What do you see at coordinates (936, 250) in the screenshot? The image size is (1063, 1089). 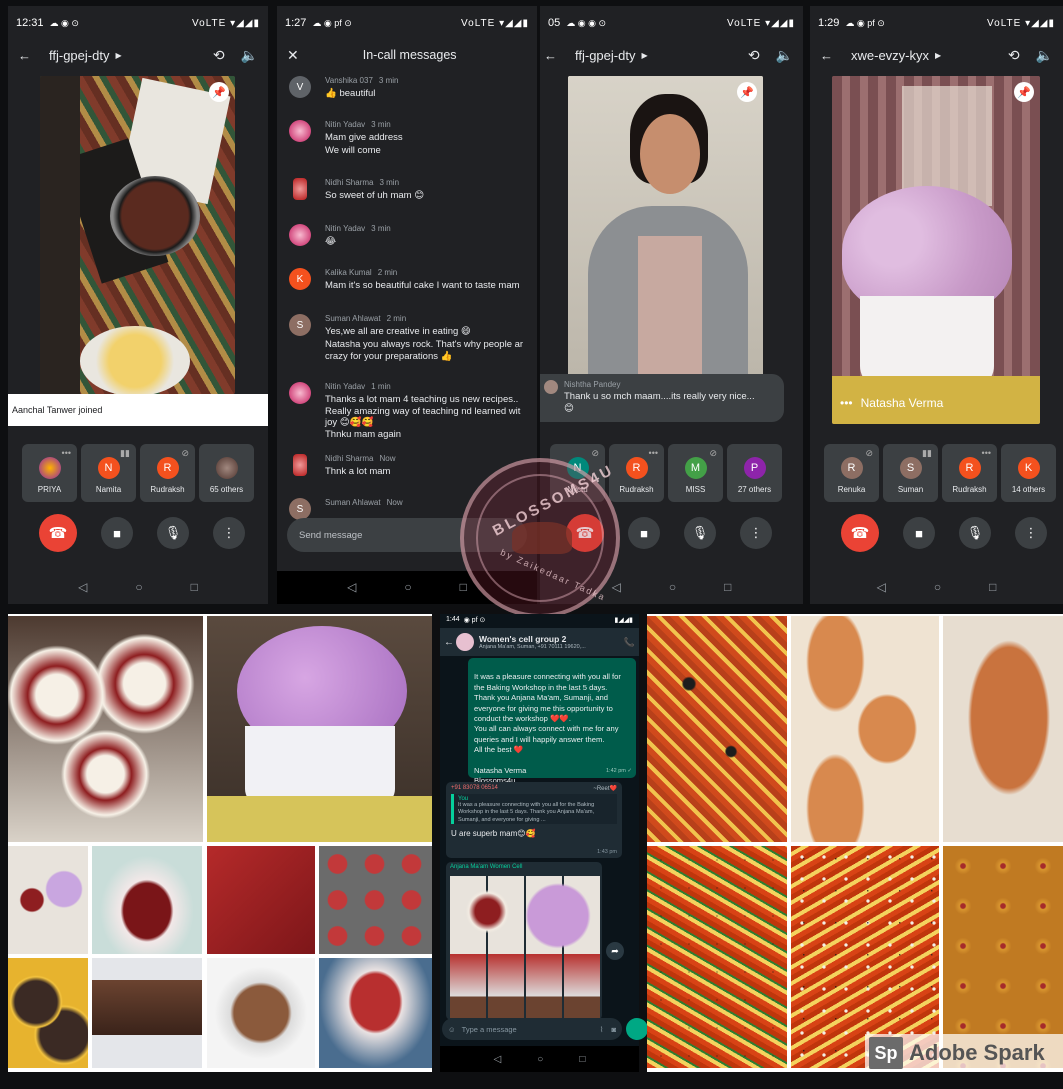 I see `main-video: 📌 ••• Natasha Verma` at bounding box center [936, 250].